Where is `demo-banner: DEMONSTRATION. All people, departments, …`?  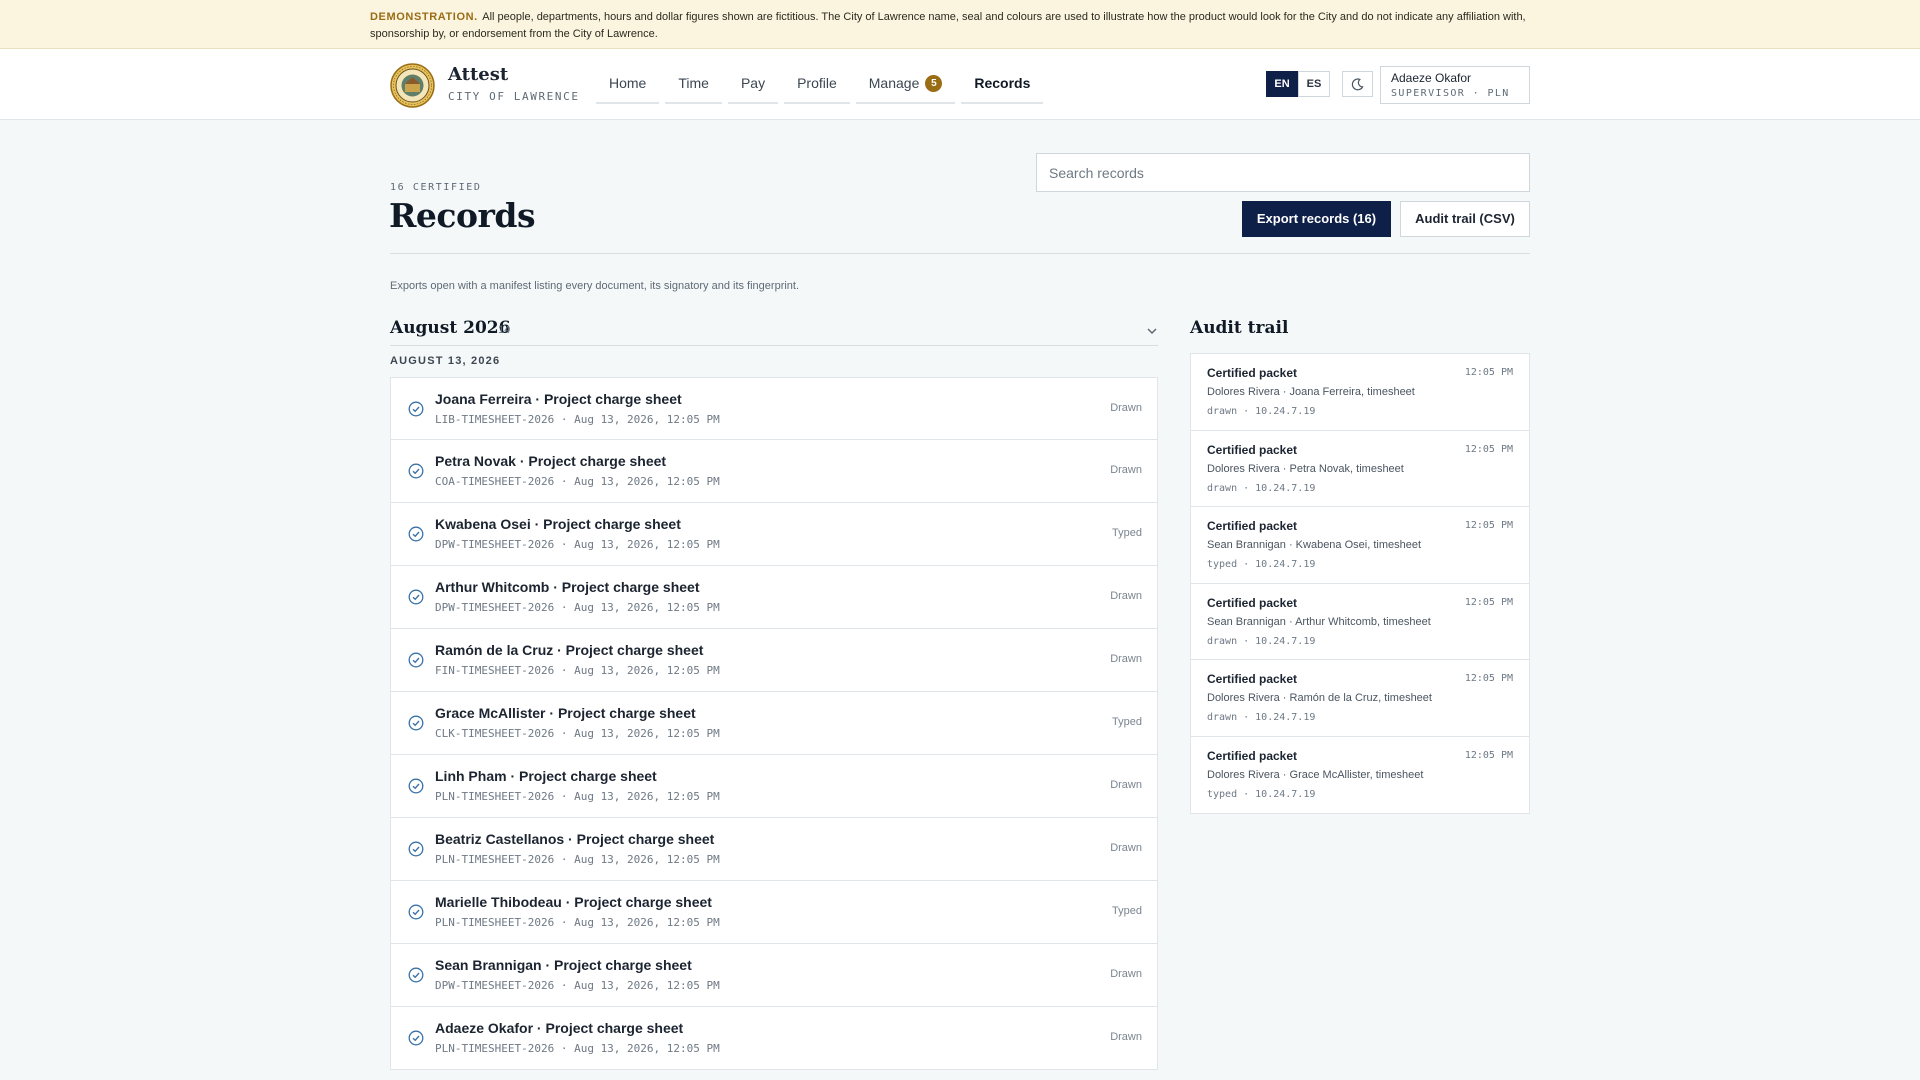 demo-banner: DEMONSTRATION. All people, departments, … is located at coordinates (960, 24).